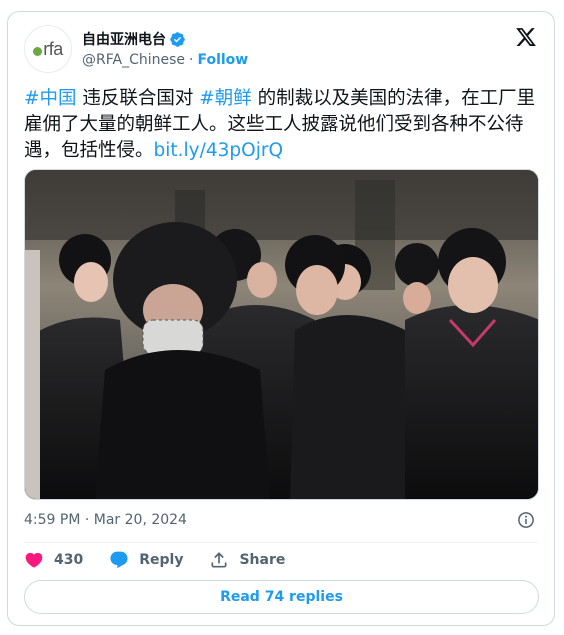  I want to click on hashtag-china: #中国, so click(50, 98).